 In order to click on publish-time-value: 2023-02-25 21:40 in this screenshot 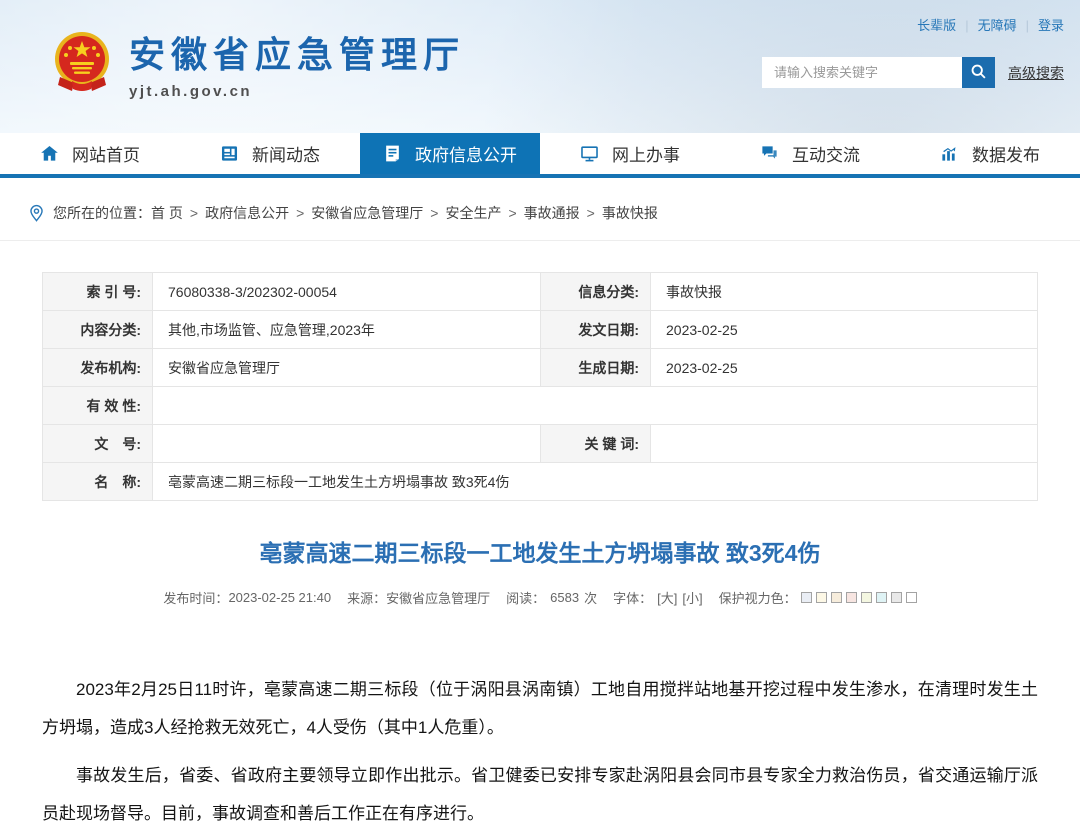, I will do `click(280, 597)`.